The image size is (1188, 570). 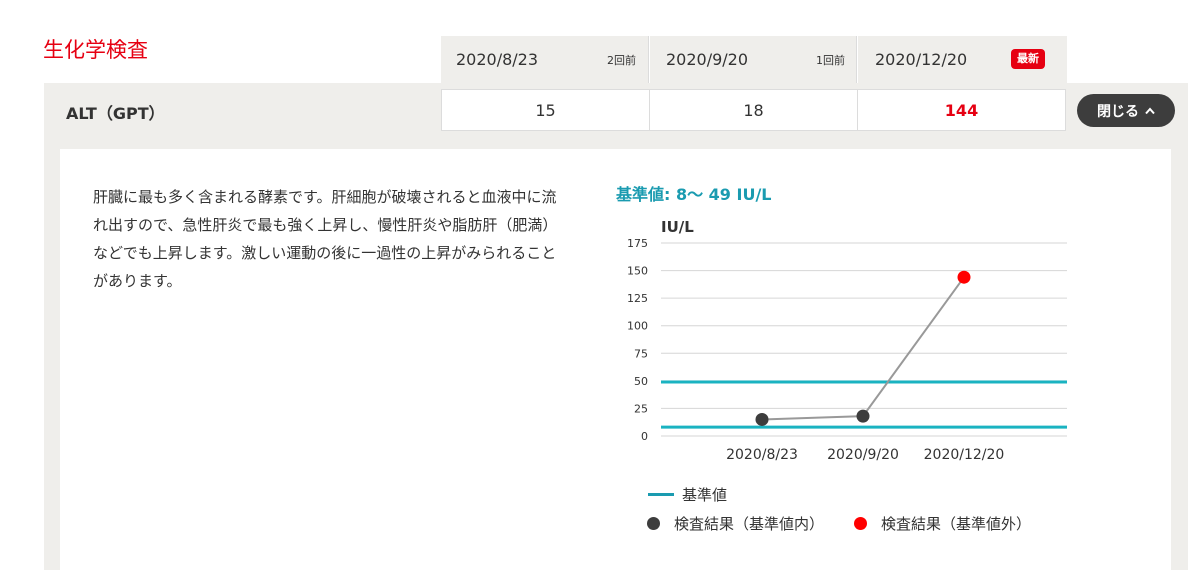 I want to click on legend-label: 検査結果（基準値内）, so click(x=749, y=524).